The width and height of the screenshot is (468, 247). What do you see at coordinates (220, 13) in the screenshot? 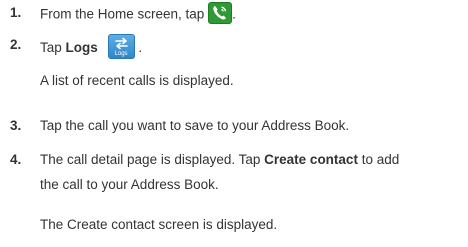
I see `phone-icon` at bounding box center [220, 13].